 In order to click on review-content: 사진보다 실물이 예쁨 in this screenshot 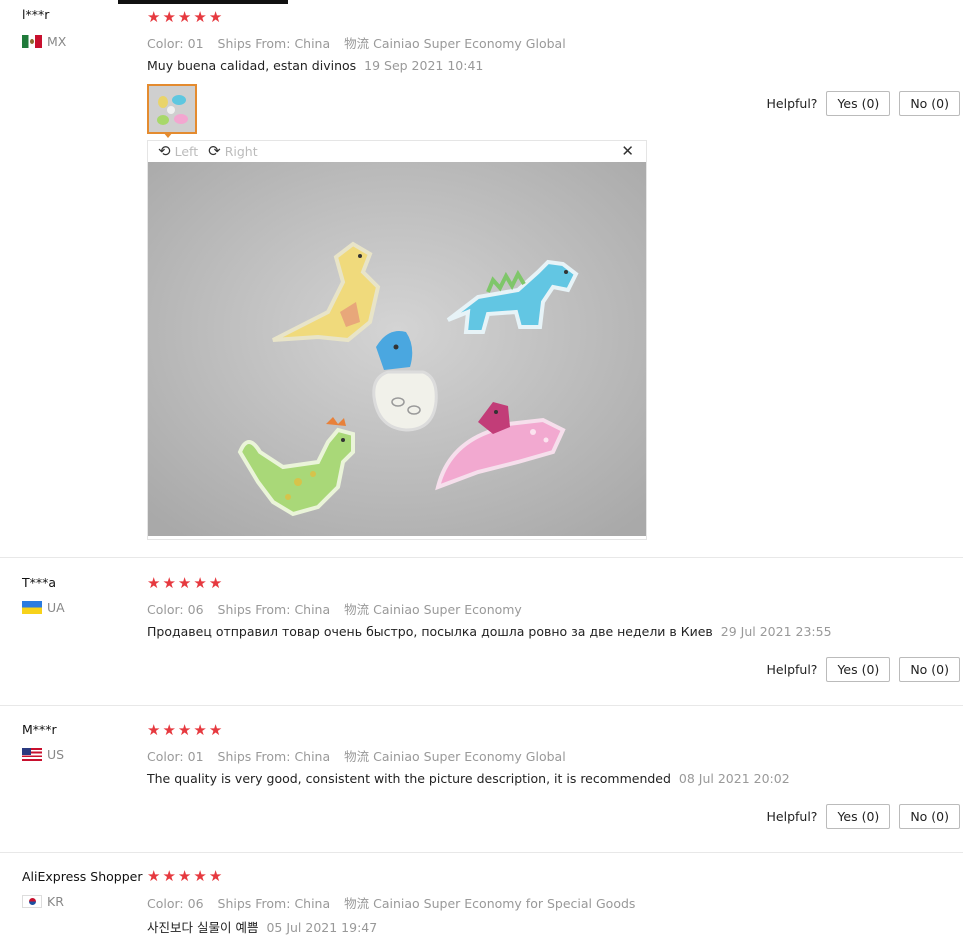, I will do `click(203, 927)`.